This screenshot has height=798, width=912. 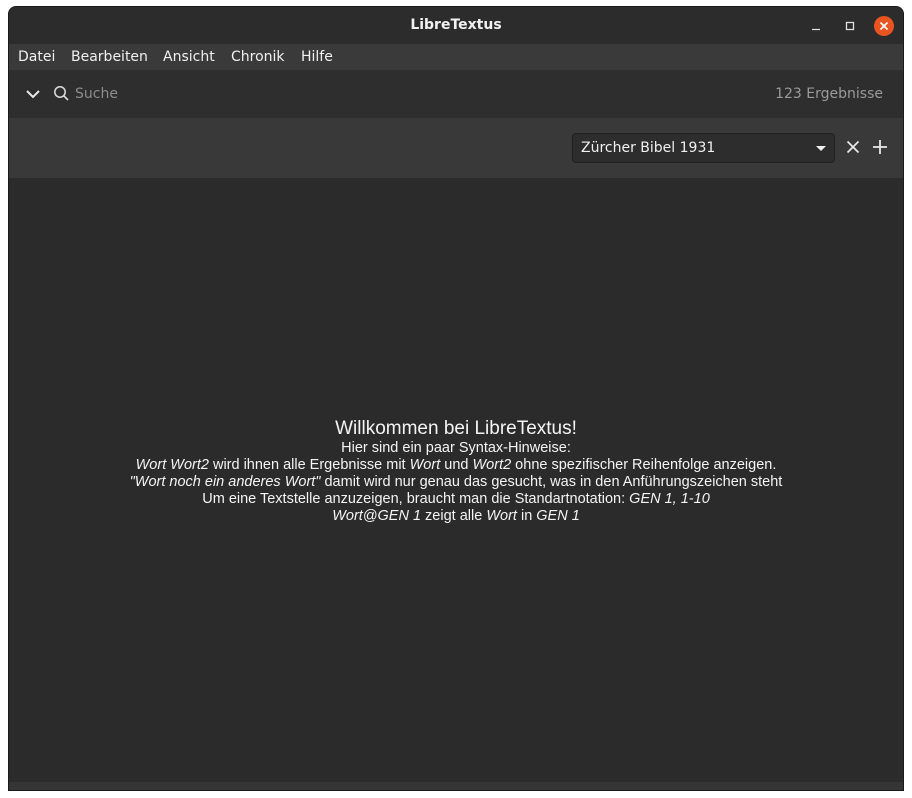 I want to click on window-title: LibreTextus, so click(x=456, y=25).